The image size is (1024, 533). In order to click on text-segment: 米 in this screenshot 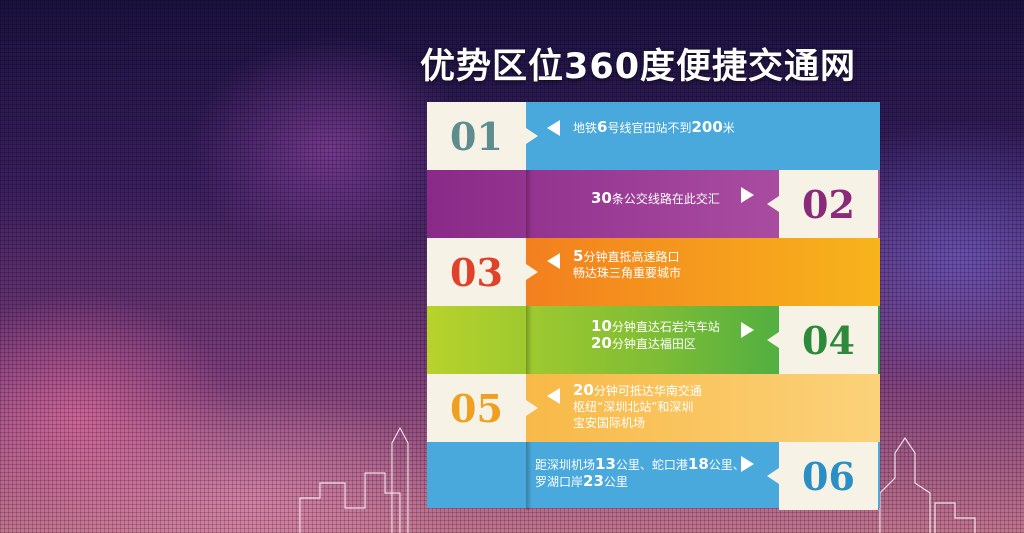, I will do `click(728, 128)`.